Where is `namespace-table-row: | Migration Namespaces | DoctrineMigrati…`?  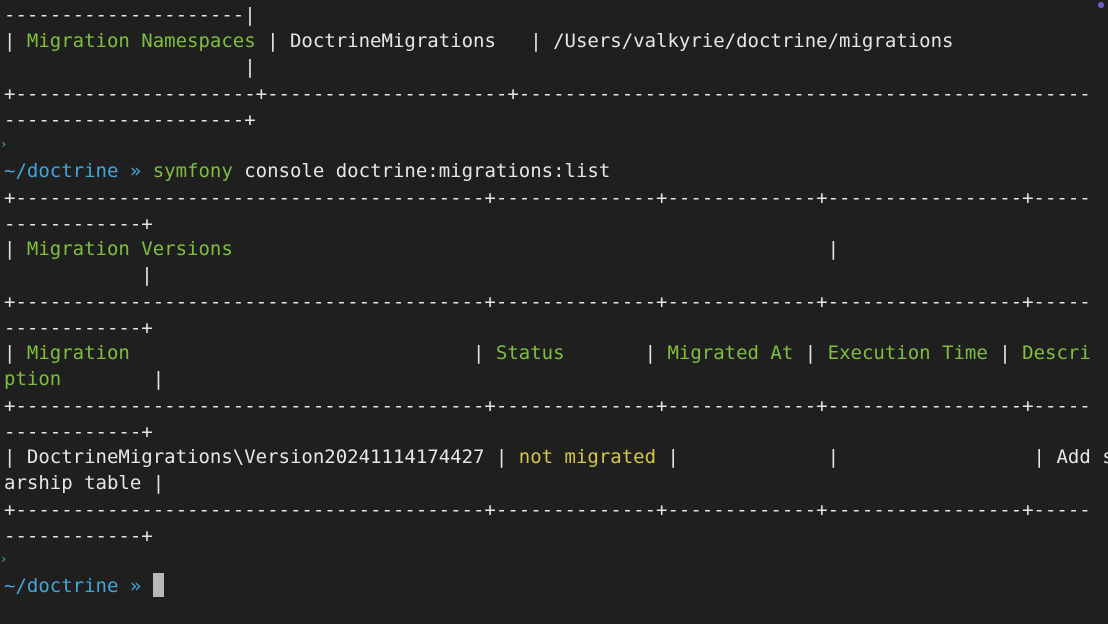
namespace-table-row: | Migration Namespaces | DoctrineMigrati… is located at coordinates (479, 41).